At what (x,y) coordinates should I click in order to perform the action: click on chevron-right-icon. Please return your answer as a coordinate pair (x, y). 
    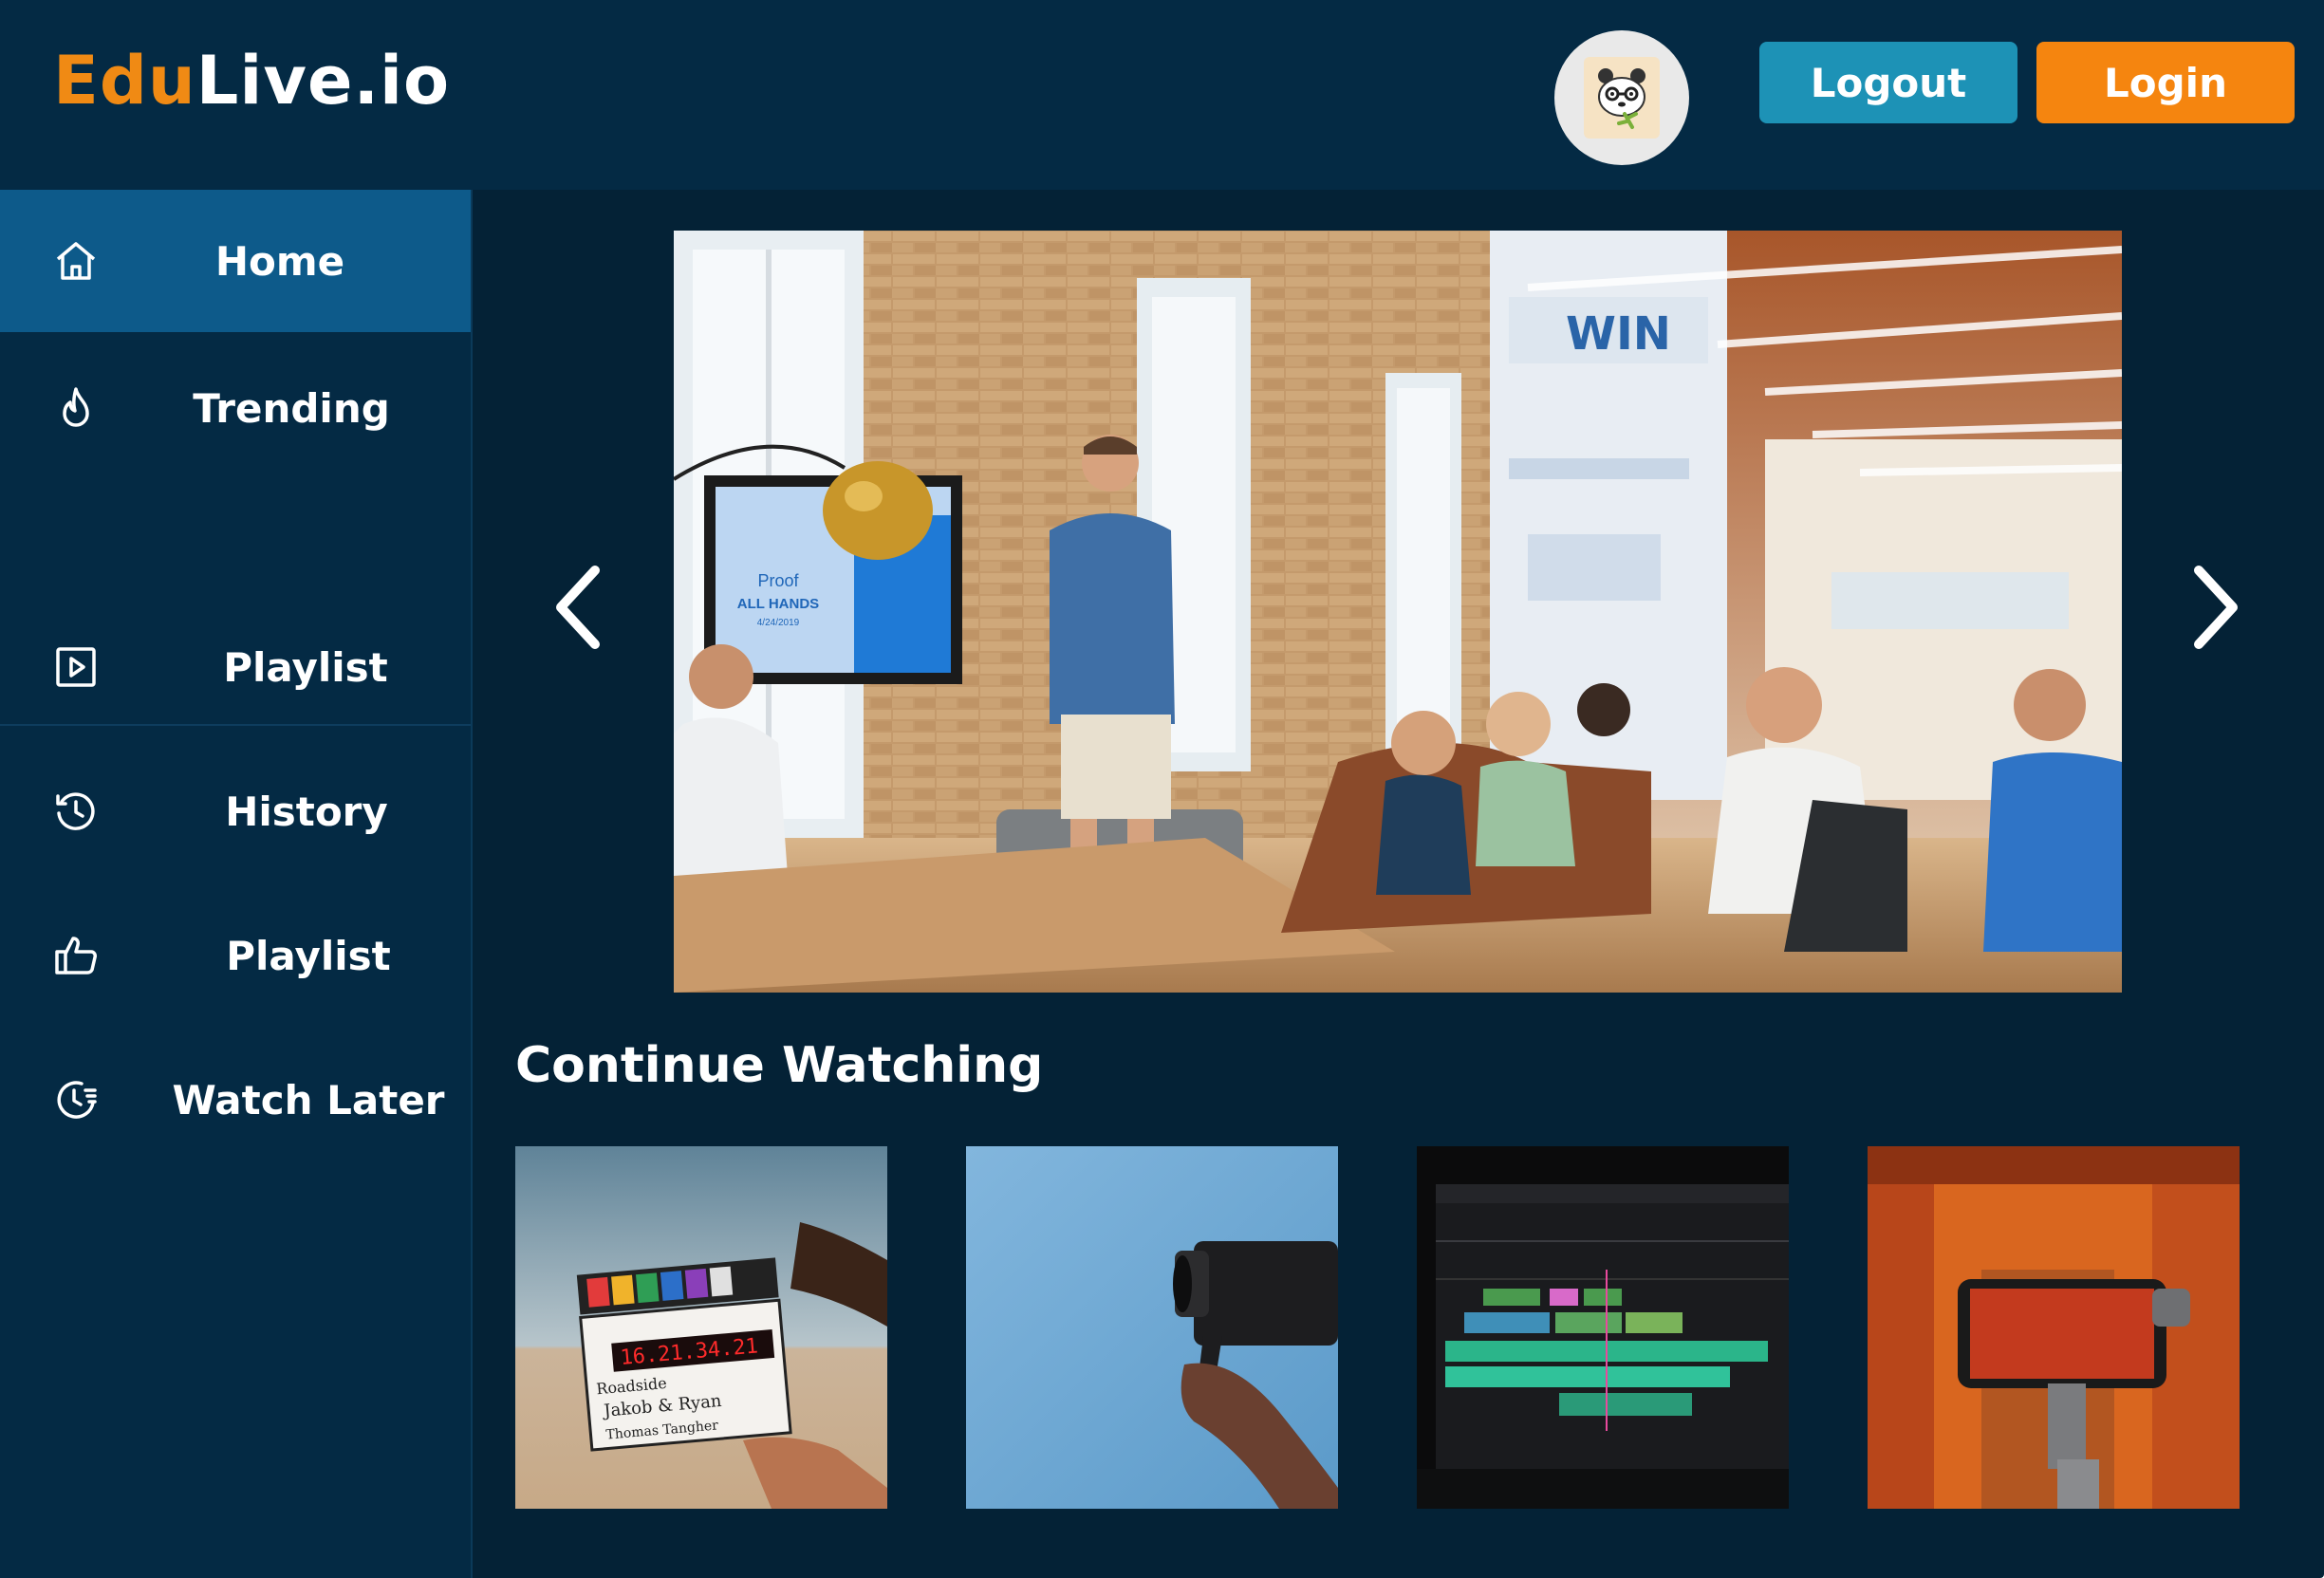
    Looking at the image, I should click on (2216, 607).